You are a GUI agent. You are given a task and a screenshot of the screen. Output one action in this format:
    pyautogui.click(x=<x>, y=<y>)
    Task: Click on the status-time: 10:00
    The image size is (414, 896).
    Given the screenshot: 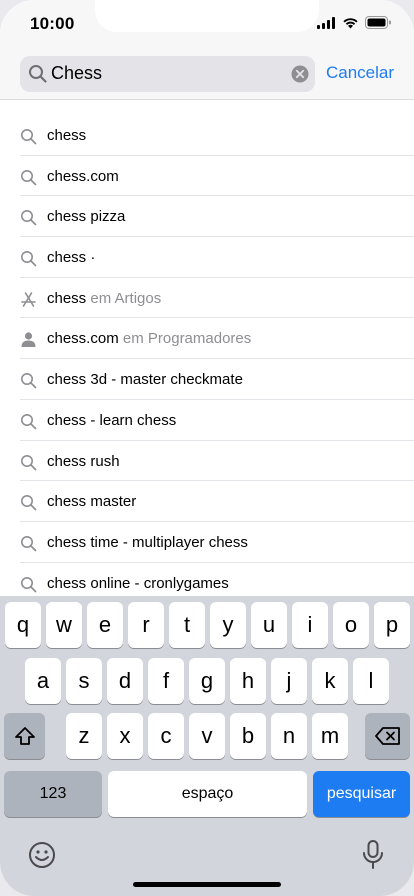 What is the action you would take?
    pyautogui.click(x=52, y=23)
    